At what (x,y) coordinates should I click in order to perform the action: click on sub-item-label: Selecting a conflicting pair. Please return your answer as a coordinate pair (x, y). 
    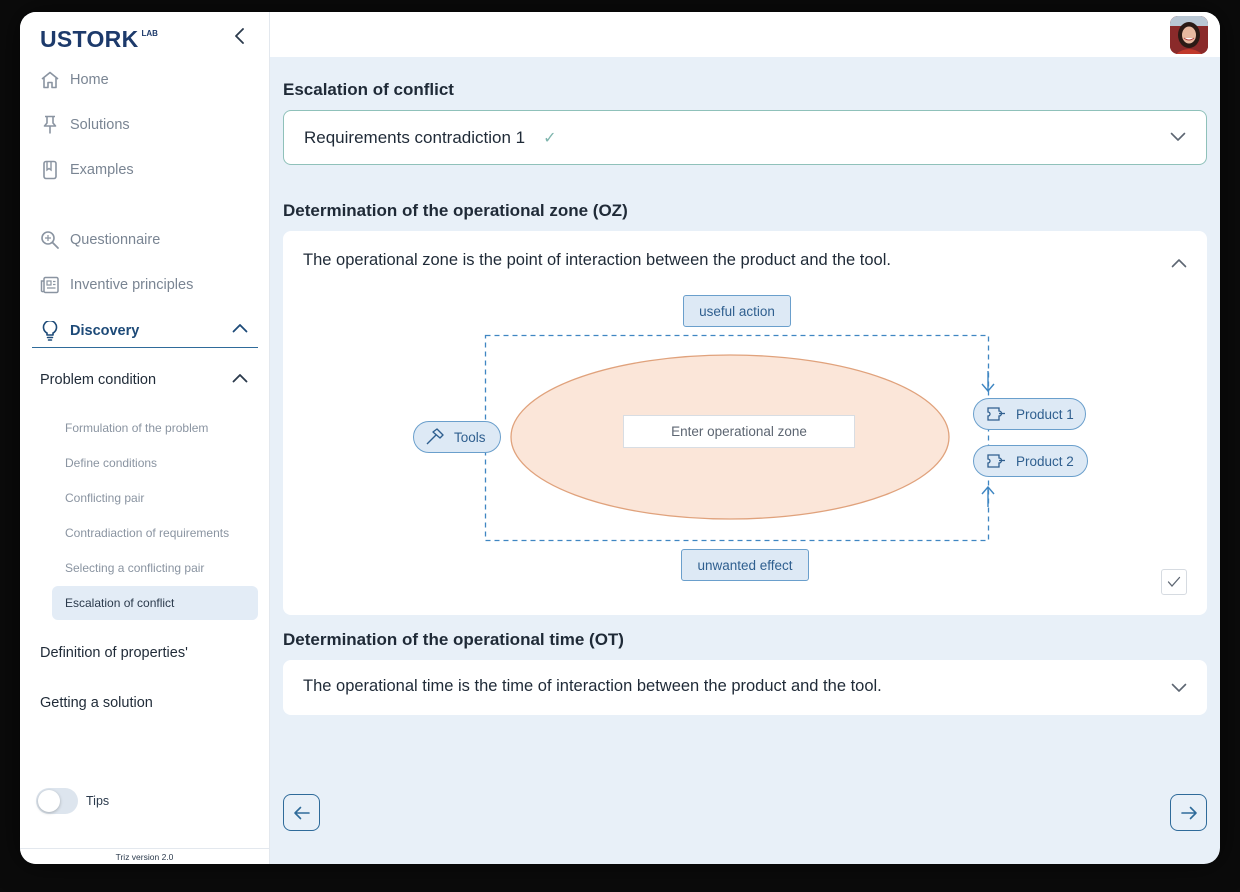
    Looking at the image, I should click on (135, 568).